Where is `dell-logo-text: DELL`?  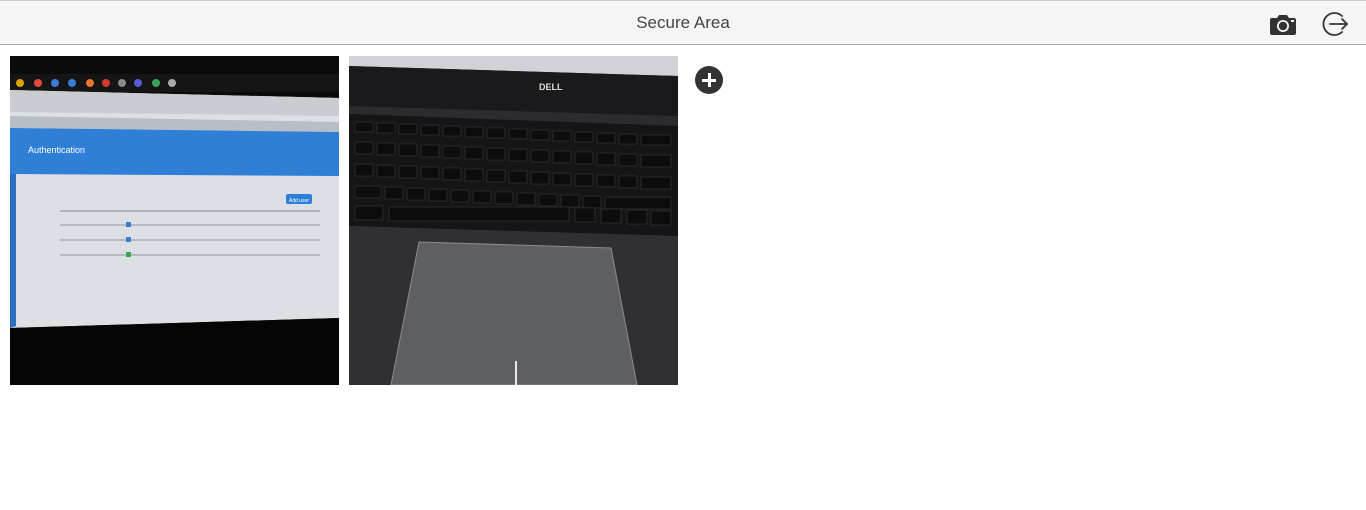 dell-logo-text: DELL is located at coordinates (551, 87).